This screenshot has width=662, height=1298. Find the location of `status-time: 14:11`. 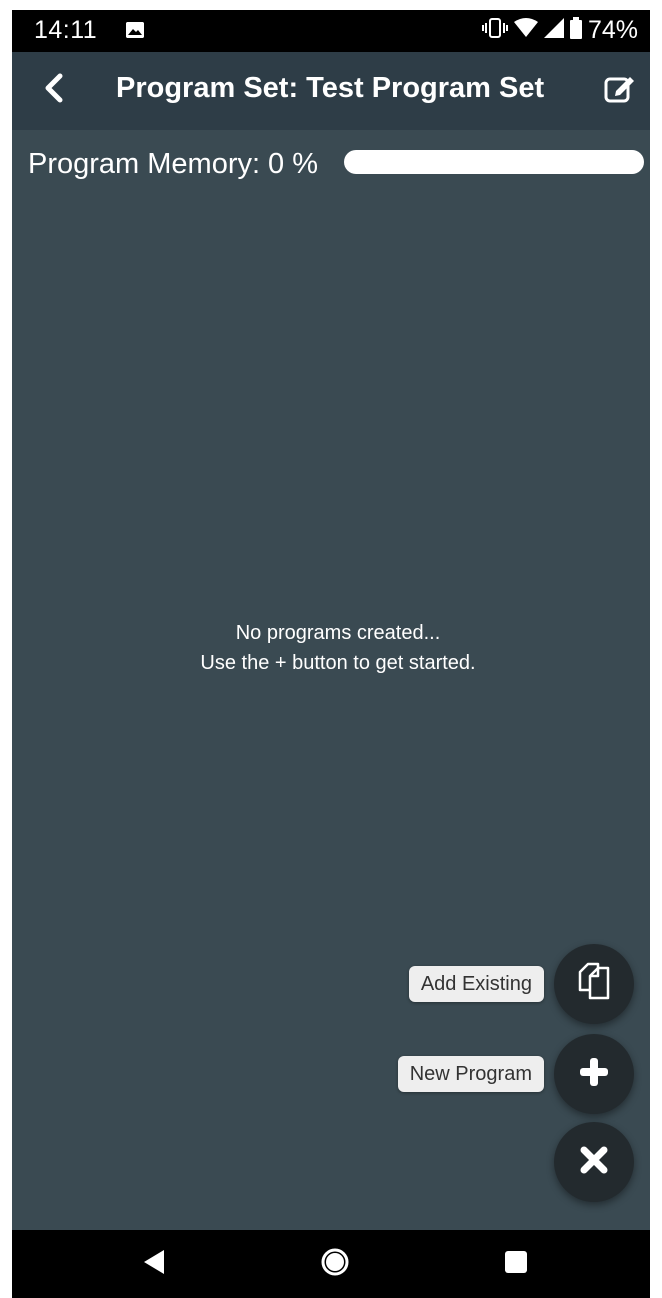

status-time: 14:11 is located at coordinates (66, 30).